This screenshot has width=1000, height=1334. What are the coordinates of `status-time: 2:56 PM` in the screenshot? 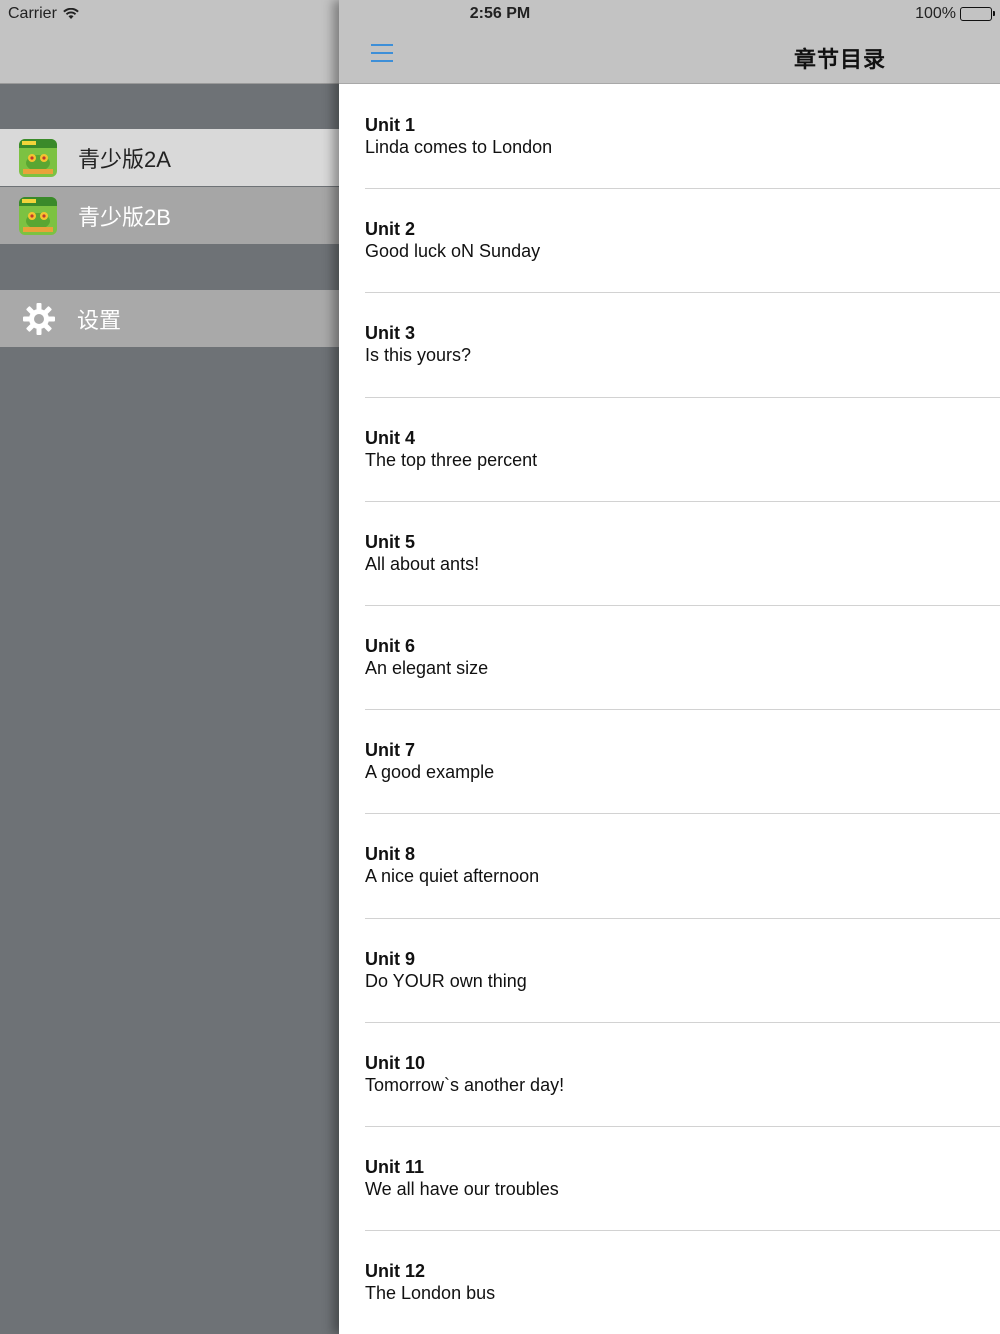 It's located at (500, 13).